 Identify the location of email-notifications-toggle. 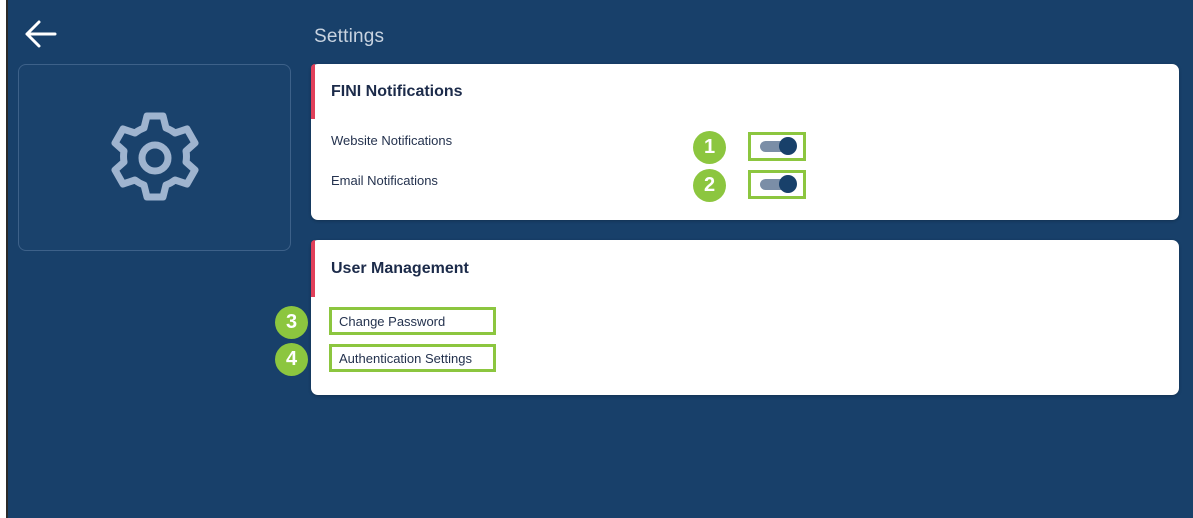
(777, 184).